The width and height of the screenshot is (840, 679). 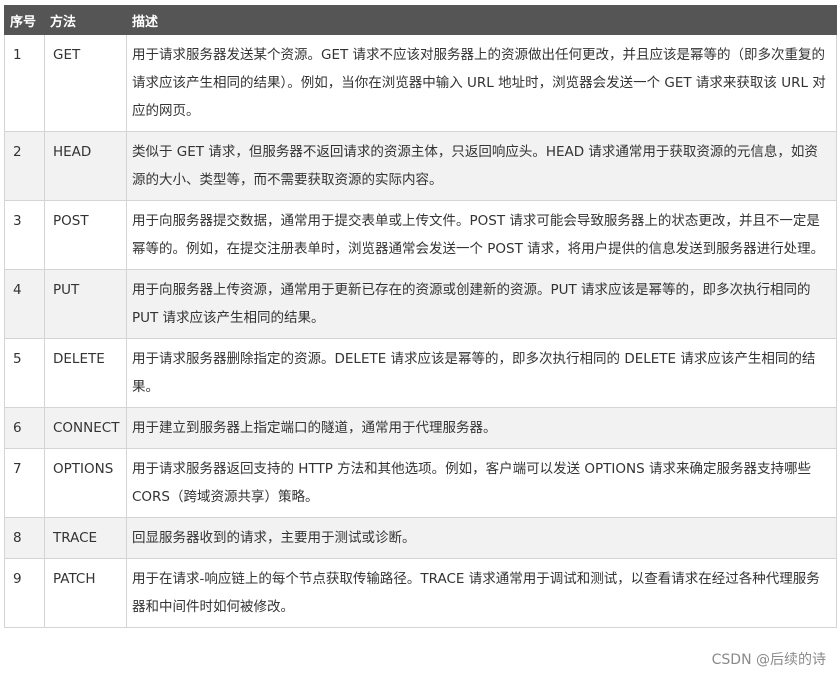 I want to click on row-method: DELETE, so click(x=85, y=373).